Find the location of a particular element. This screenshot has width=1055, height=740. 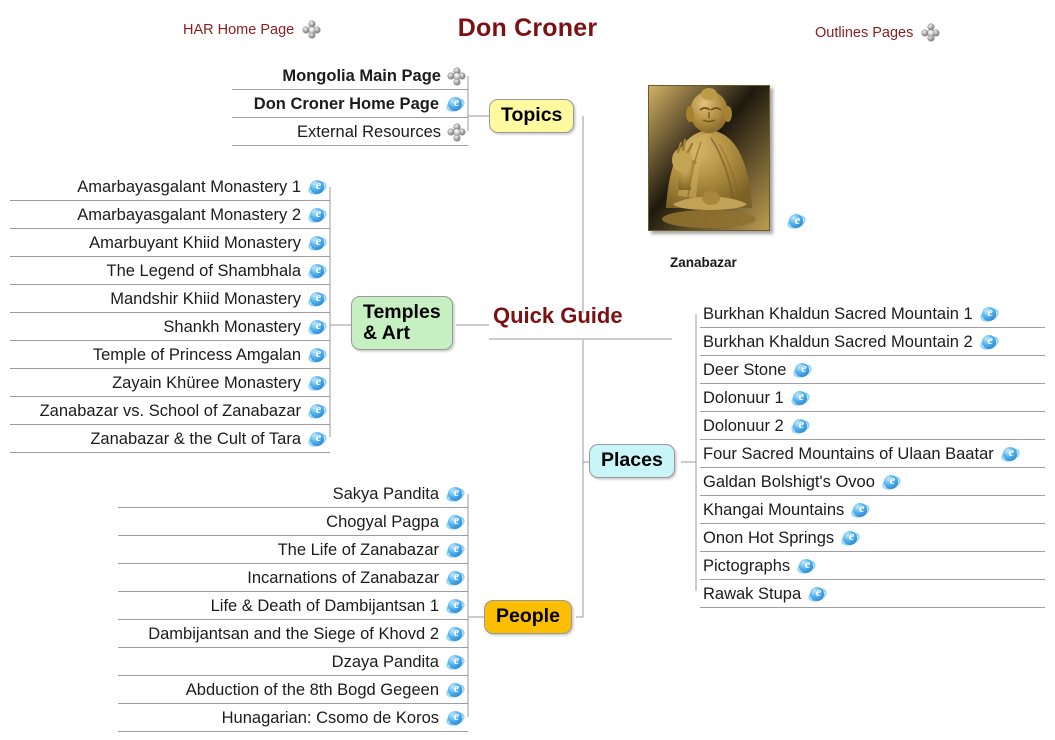

leaf-item: Don Croner Home Page e is located at coordinates (350, 104).